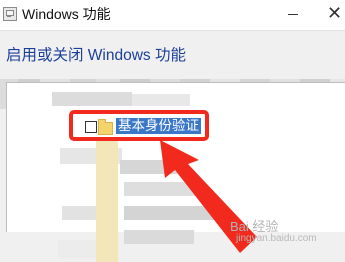 This screenshot has height=262, width=345. I want to click on annotation-arrow, so click(208, 196).